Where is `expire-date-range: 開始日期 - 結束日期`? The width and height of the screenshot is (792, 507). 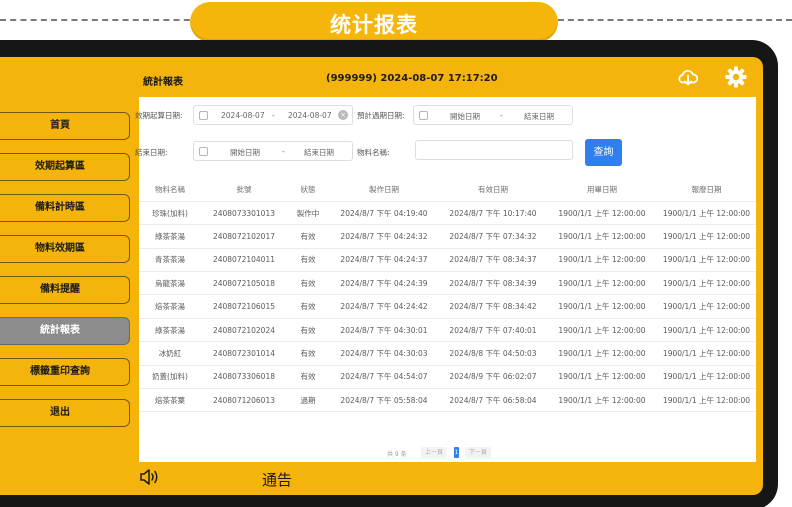
expire-date-range: 開始日期 - 結束日期 is located at coordinates (493, 115).